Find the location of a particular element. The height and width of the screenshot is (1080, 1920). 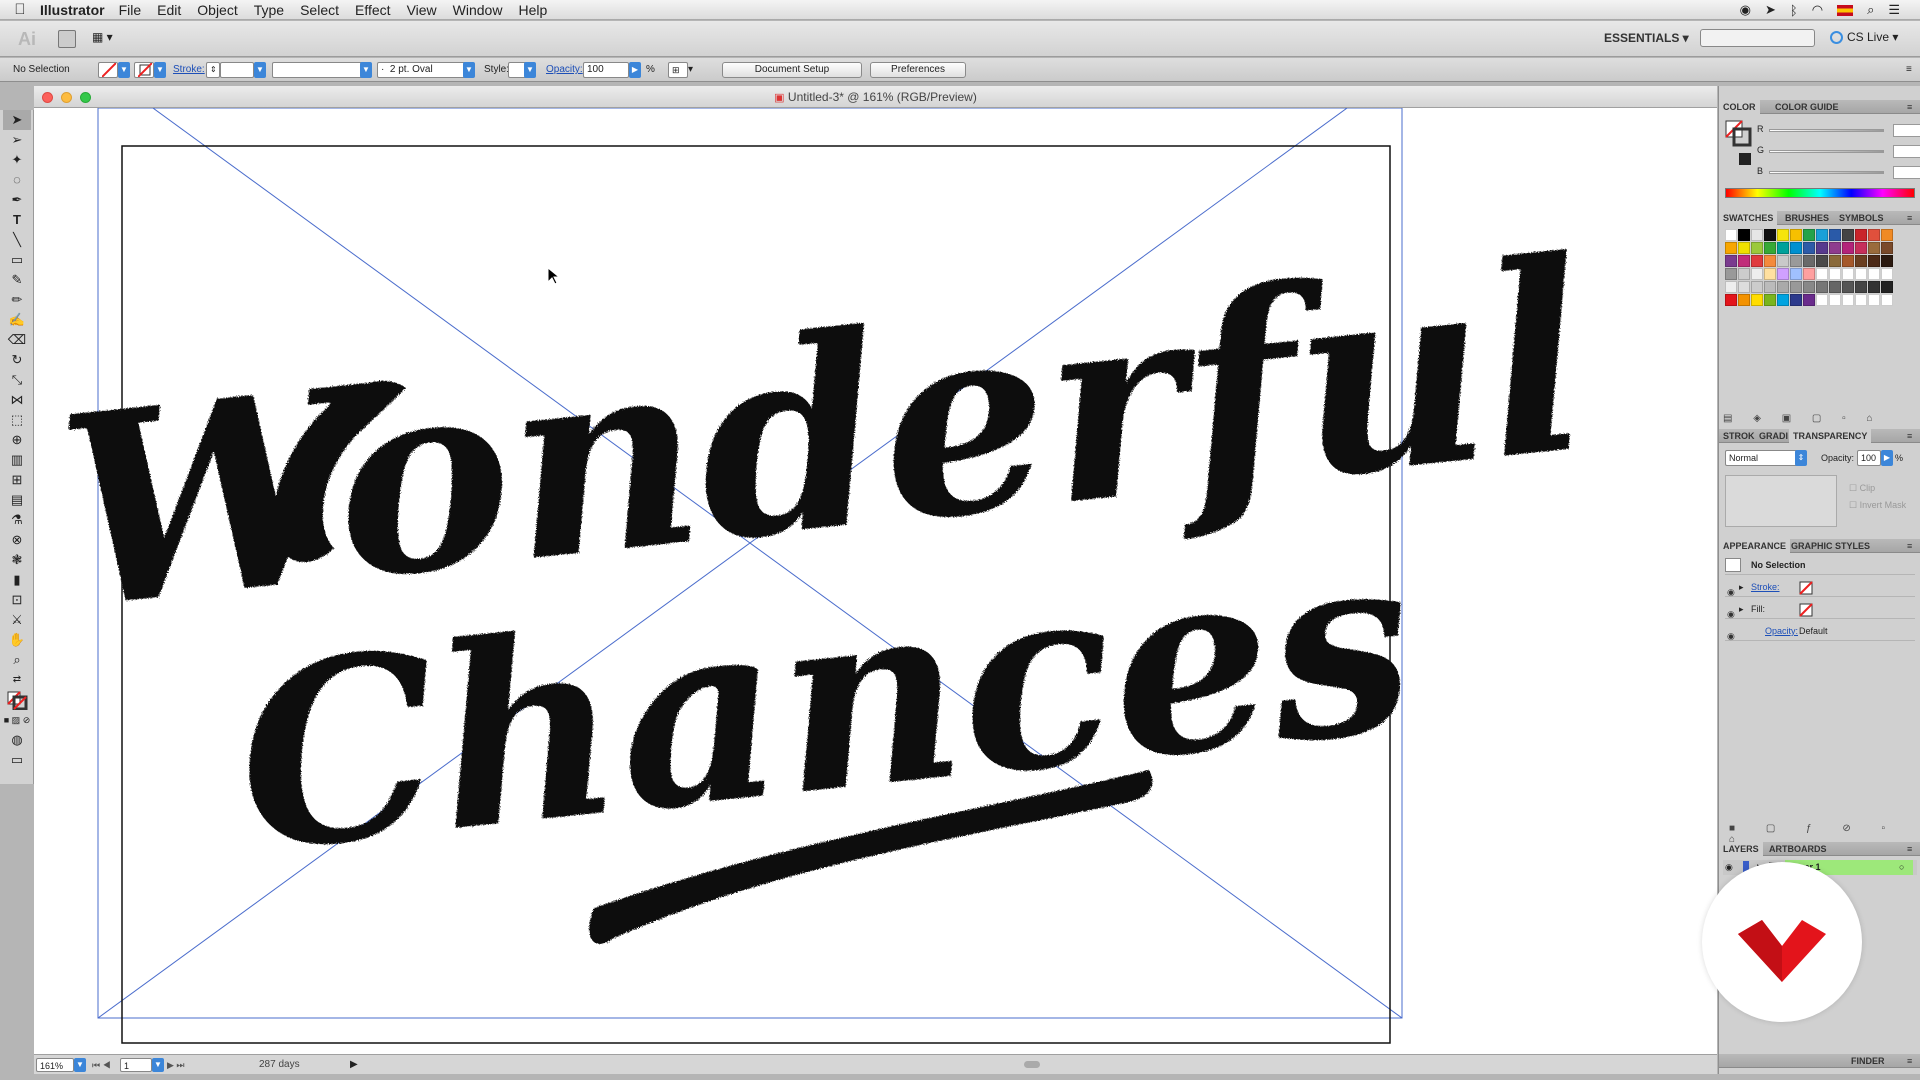

menu-effect: Effect is located at coordinates (373, 10).